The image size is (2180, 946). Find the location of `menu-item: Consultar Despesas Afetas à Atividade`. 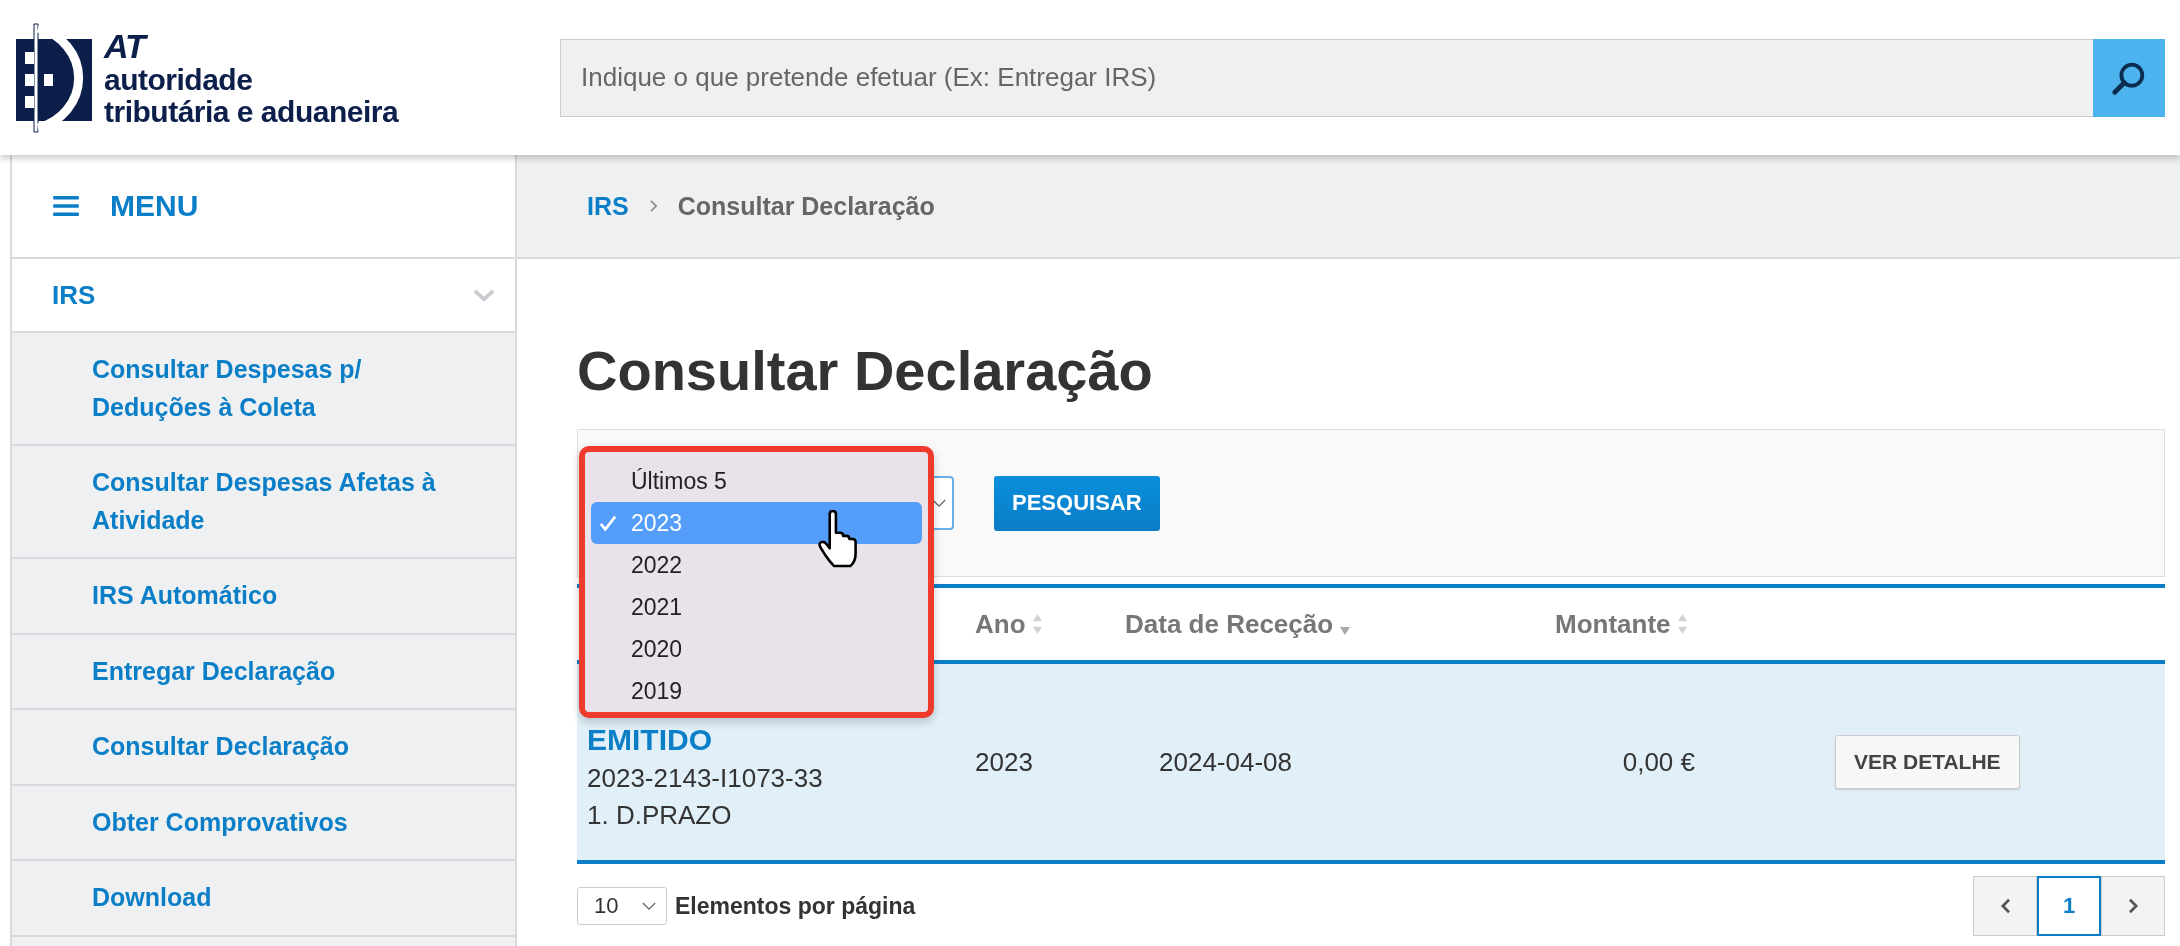

menu-item: Consultar Despesas Afetas à Atividade is located at coordinates (263, 502).